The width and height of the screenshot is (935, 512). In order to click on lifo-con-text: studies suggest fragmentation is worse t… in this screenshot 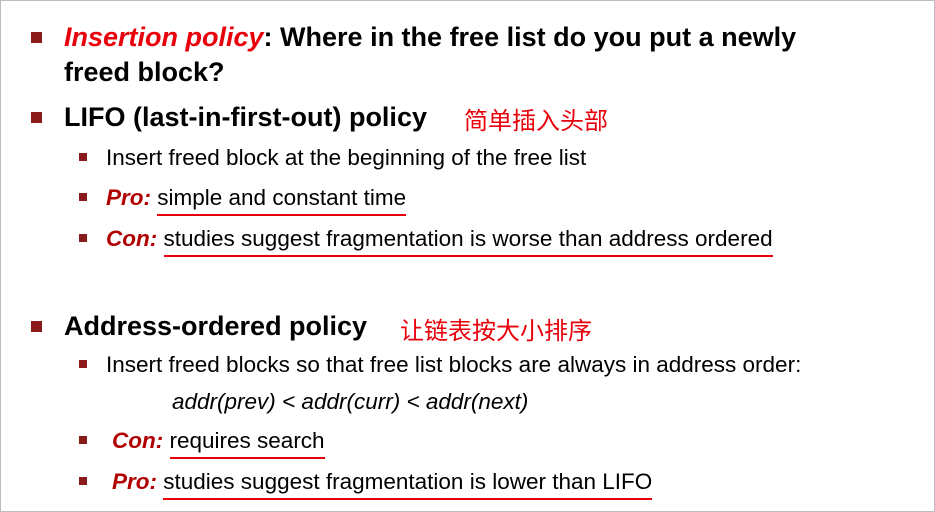, I will do `click(468, 240)`.